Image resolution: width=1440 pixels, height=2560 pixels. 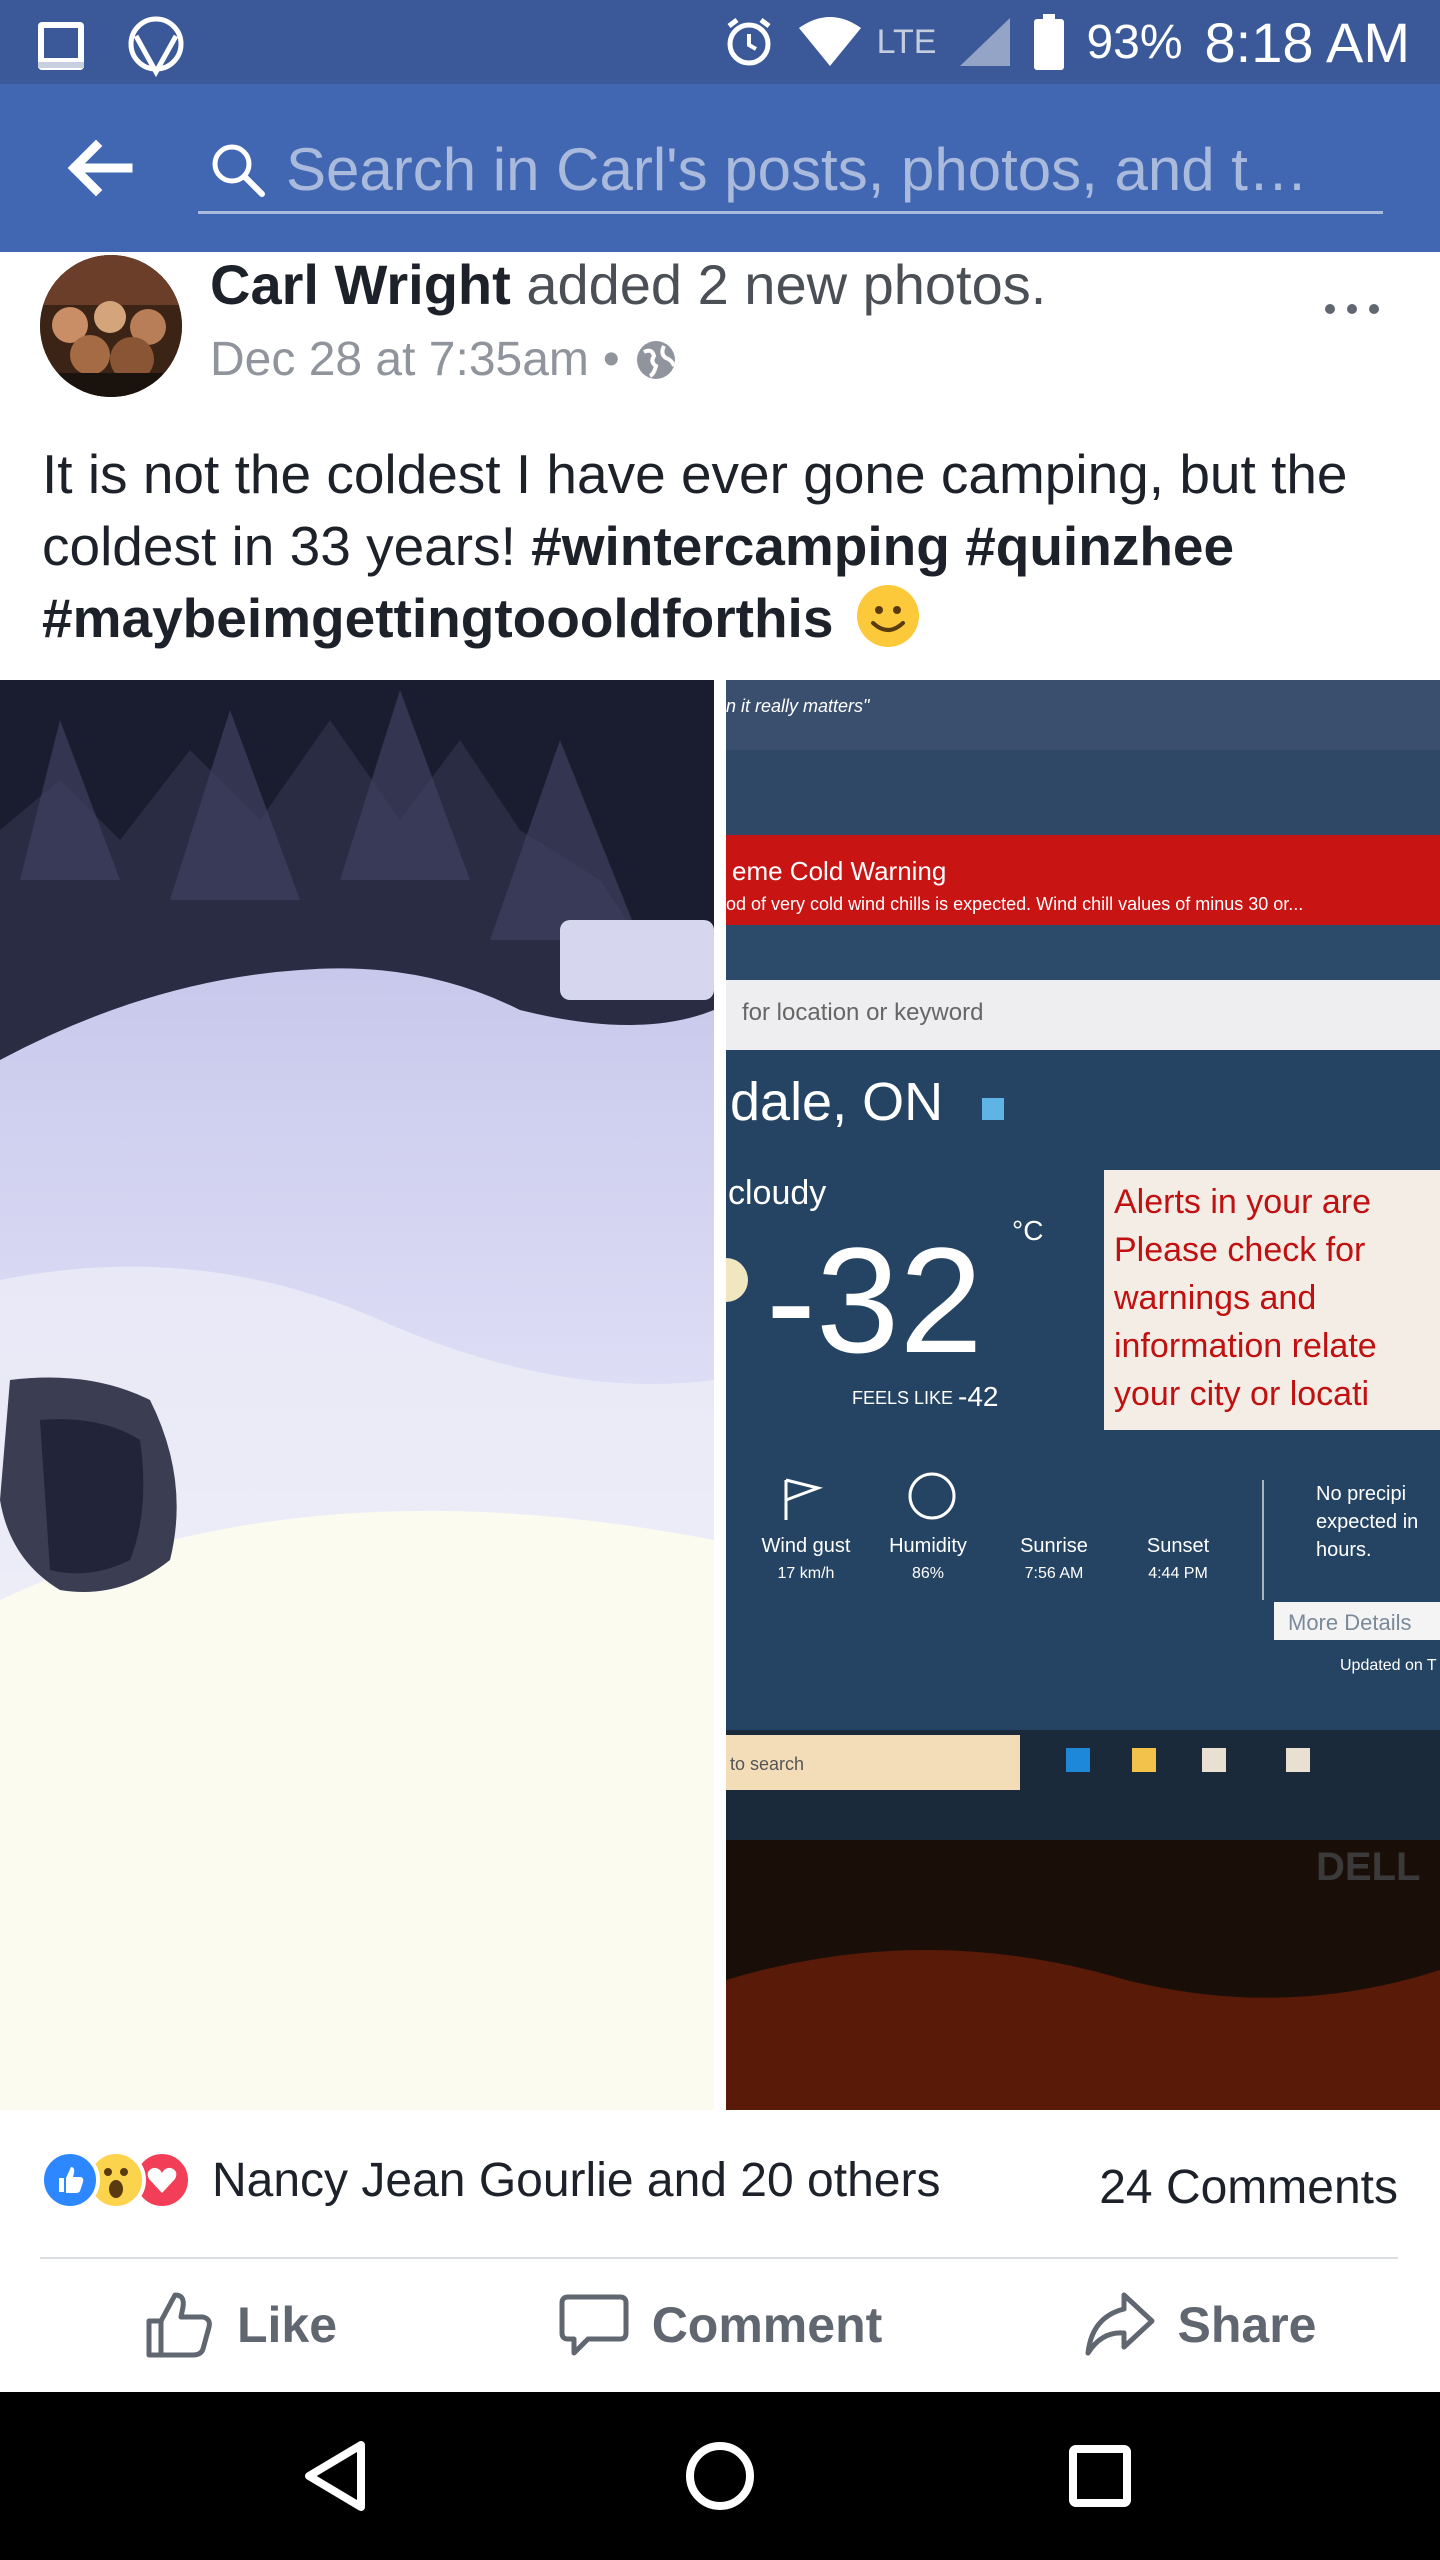 What do you see at coordinates (70, 2180) in the screenshot?
I see `like-reaction-icon` at bounding box center [70, 2180].